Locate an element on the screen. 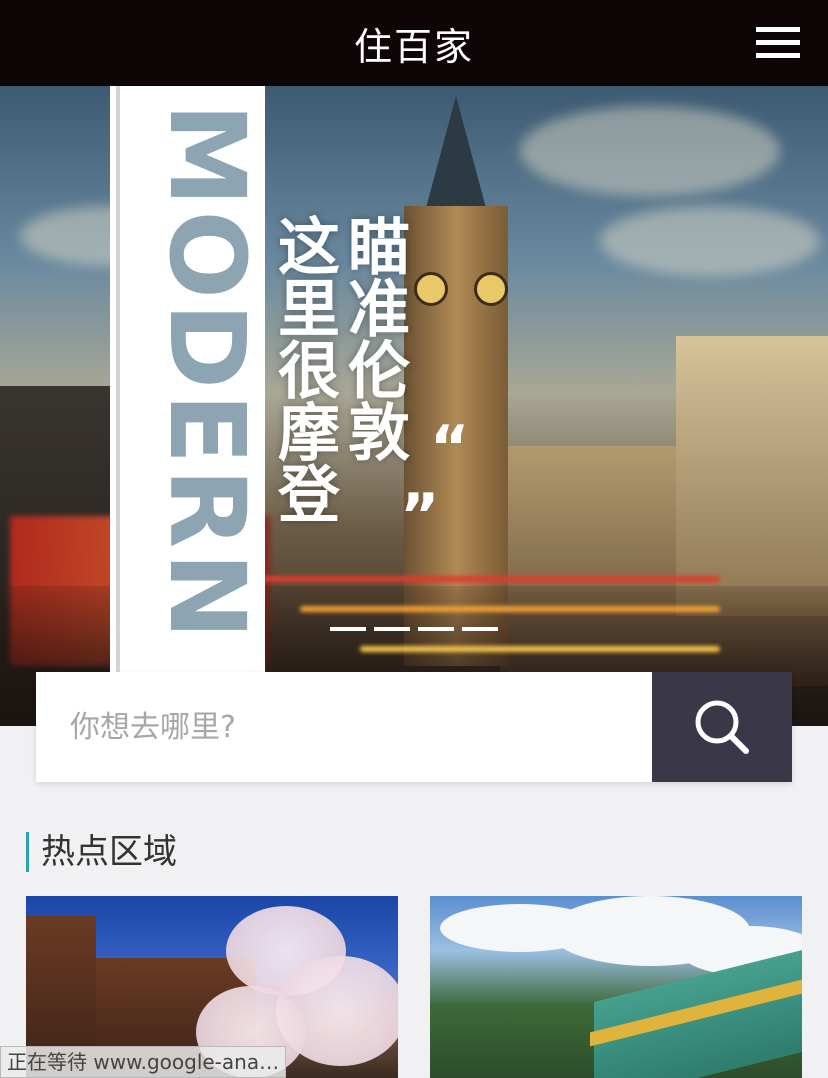 The image size is (828, 1078). clock-tower-spire is located at coordinates (456, 152).